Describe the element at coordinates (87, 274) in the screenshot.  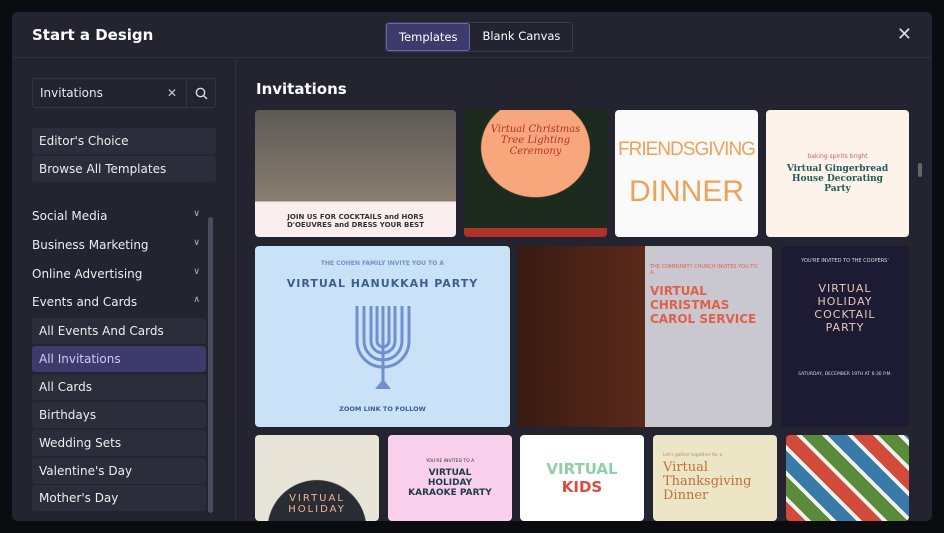
I see `category-label: Online Advertising` at that location.